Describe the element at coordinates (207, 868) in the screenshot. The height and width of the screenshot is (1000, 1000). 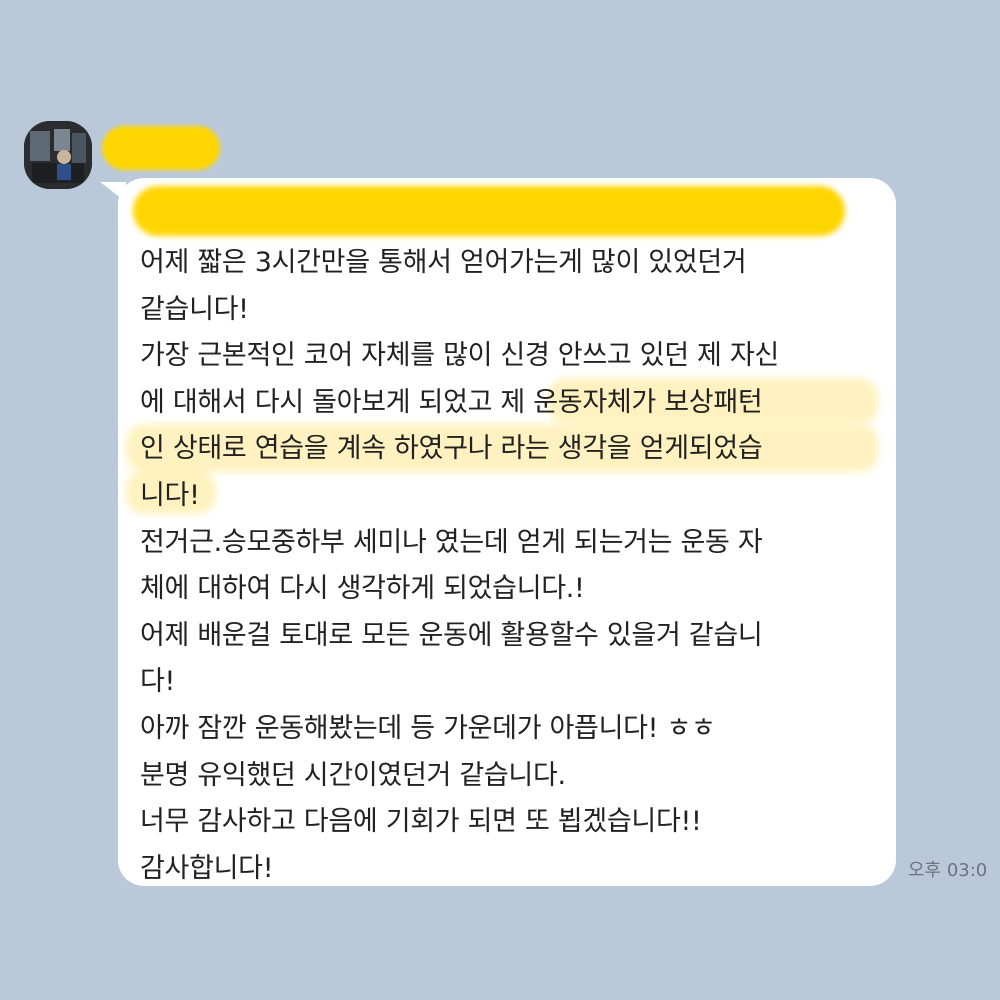
I see `message-line: 감사합니다!` at that location.